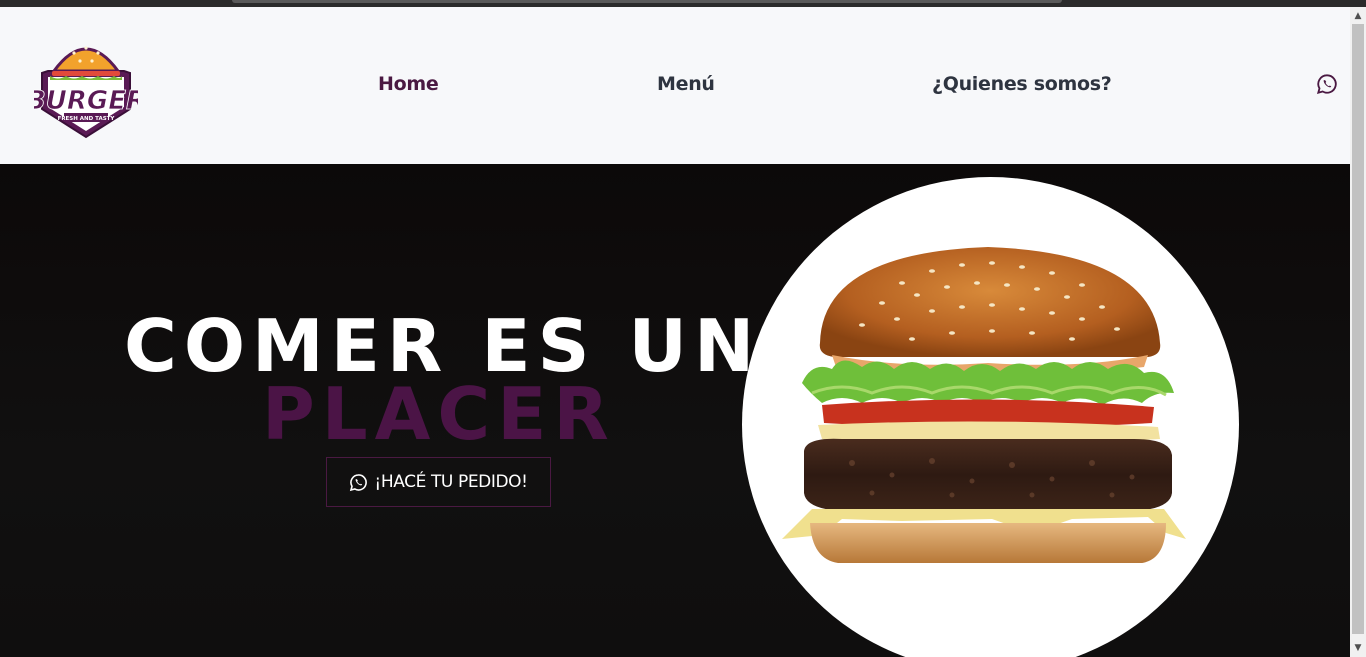 The image size is (1366, 657). I want to click on browser-top-strip, so click(683, 3).